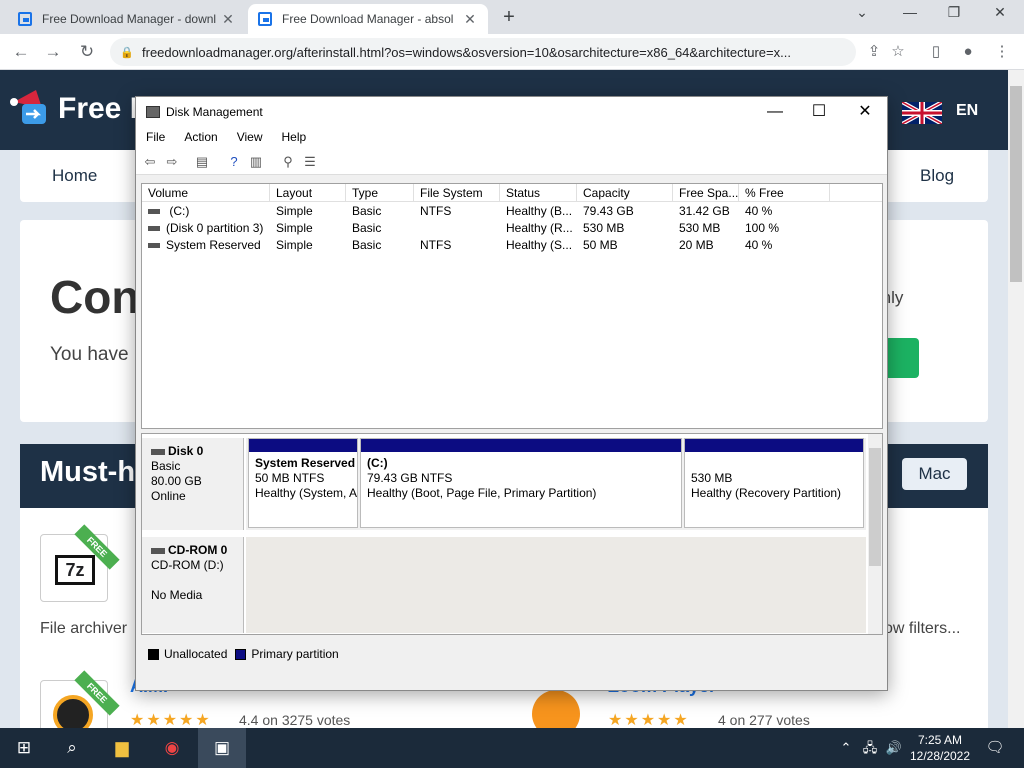 The height and width of the screenshot is (768, 1024). What do you see at coordinates (511, 162) in the screenshot?
I see `dm-toolbar: ⇦ ⇨ ▤ ? ▥ ⚲ ☰` at bounding box center [511, 162].